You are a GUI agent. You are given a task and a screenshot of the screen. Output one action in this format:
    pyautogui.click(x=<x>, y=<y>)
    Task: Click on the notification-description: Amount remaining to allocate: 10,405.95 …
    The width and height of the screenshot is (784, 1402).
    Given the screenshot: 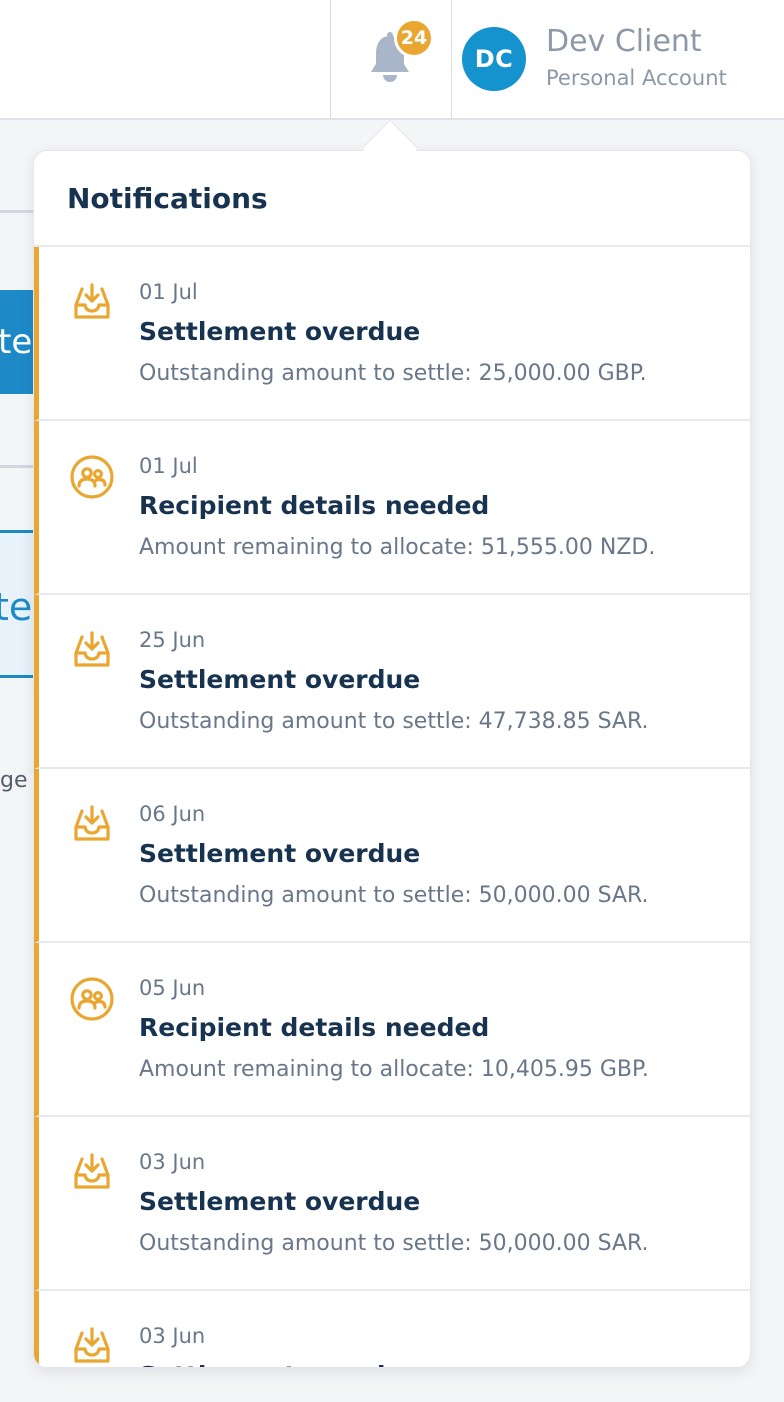 What is the action you would take?
    pyautogui.click(x=394, y=1069)
    